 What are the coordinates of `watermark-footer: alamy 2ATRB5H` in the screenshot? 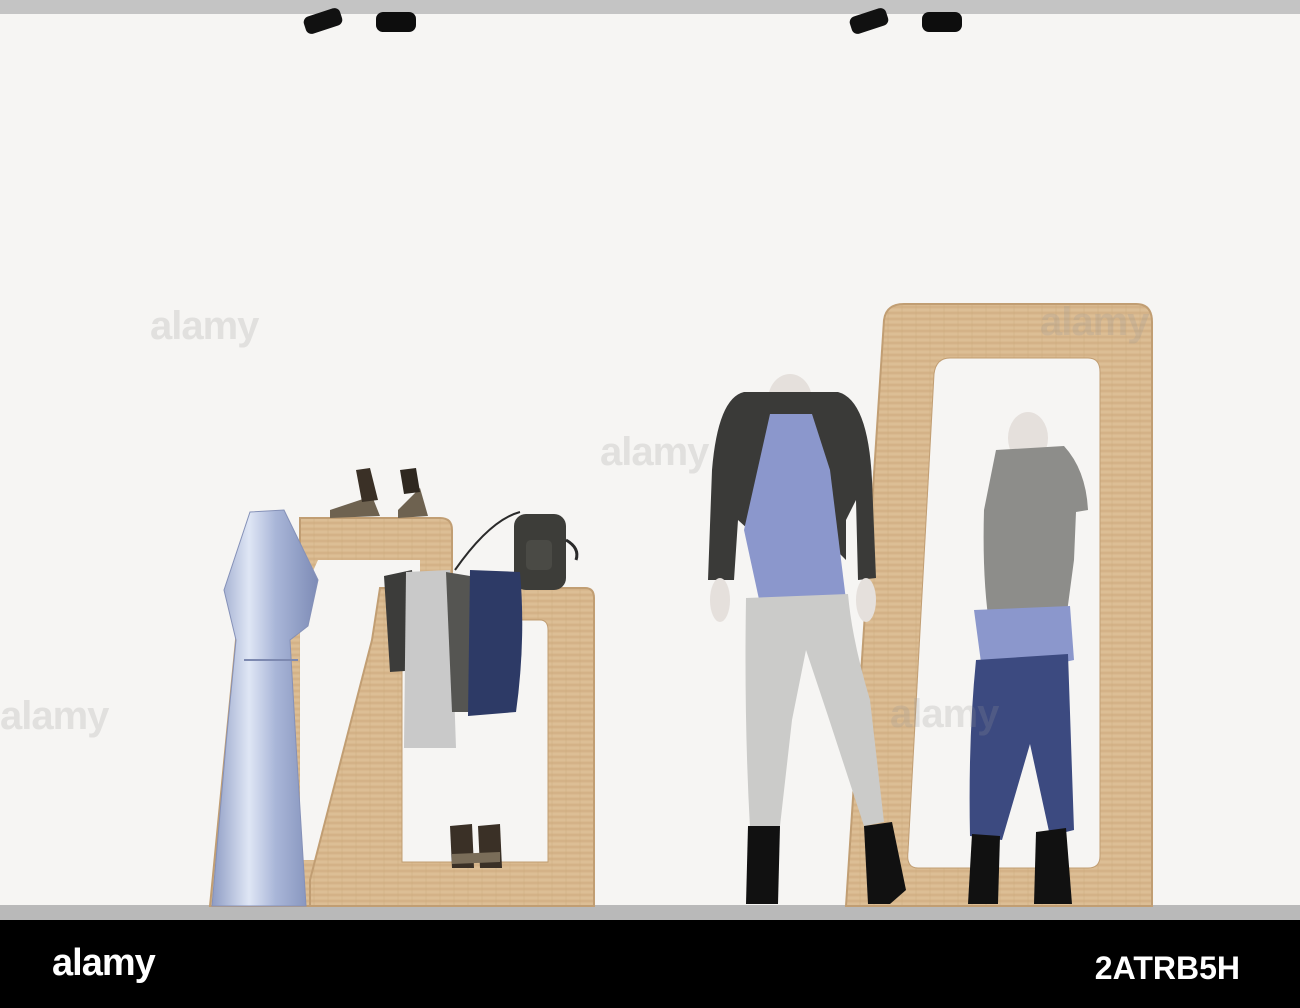 It's located at (650, 964).